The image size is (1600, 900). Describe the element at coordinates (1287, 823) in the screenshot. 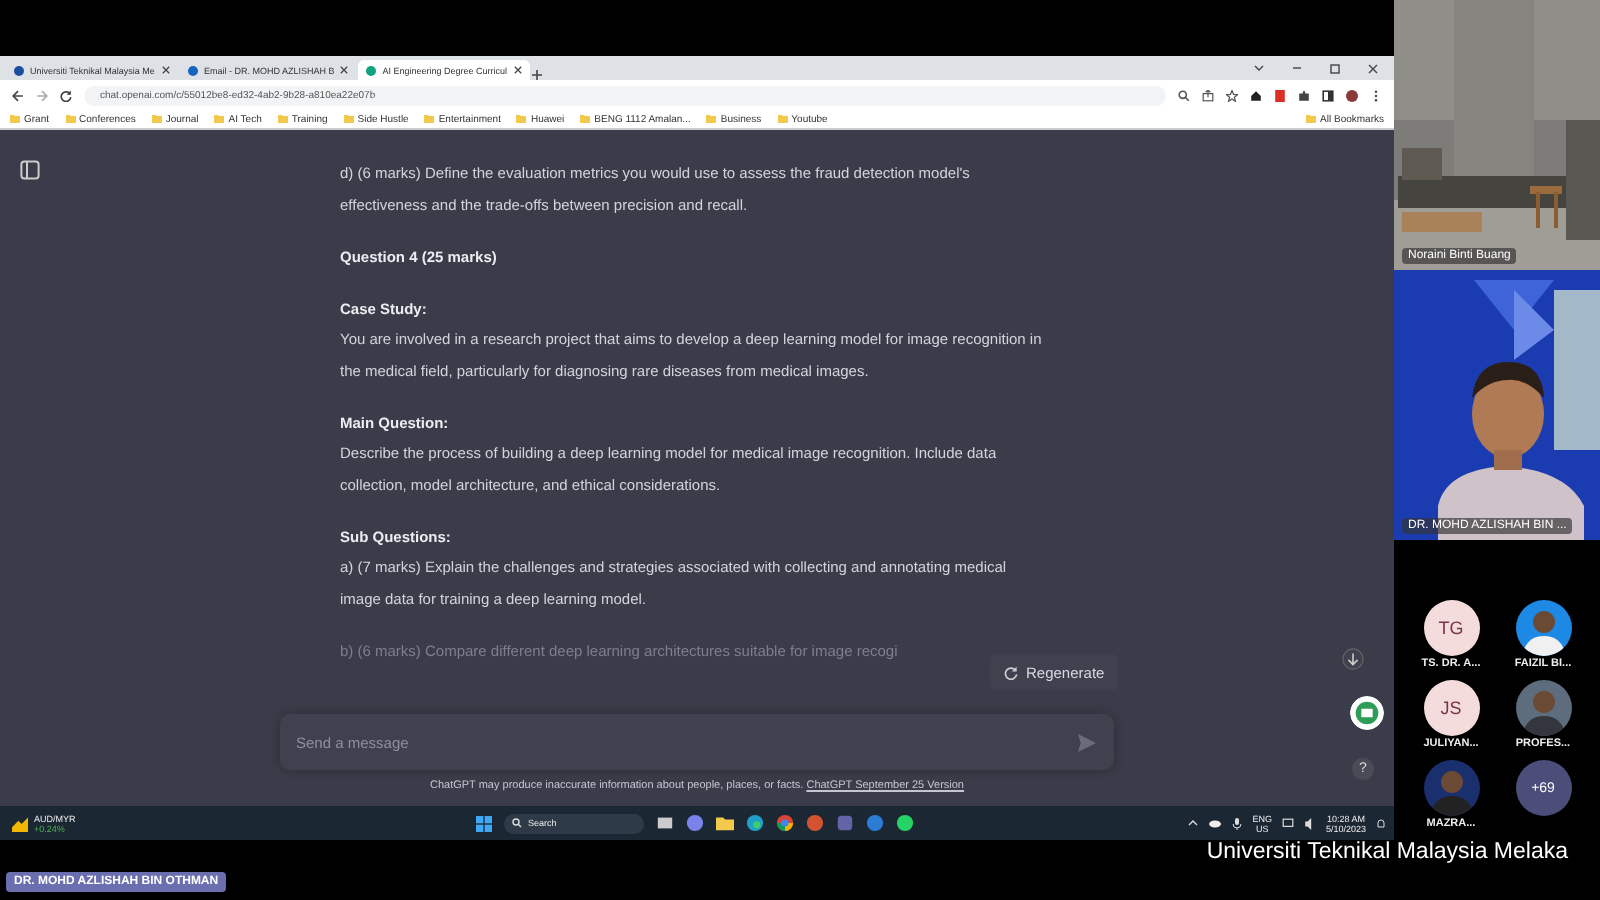

I see `monitor-icon` at that location.